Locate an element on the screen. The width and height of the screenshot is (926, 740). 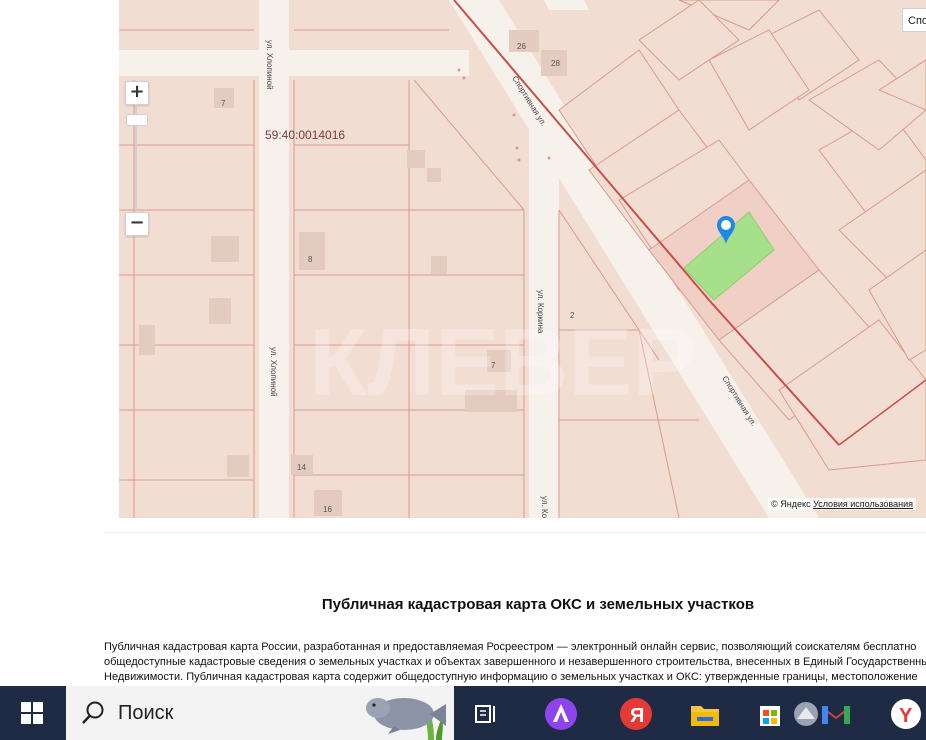
search-placeholder: Поиск is located at coordinates (146, 713).